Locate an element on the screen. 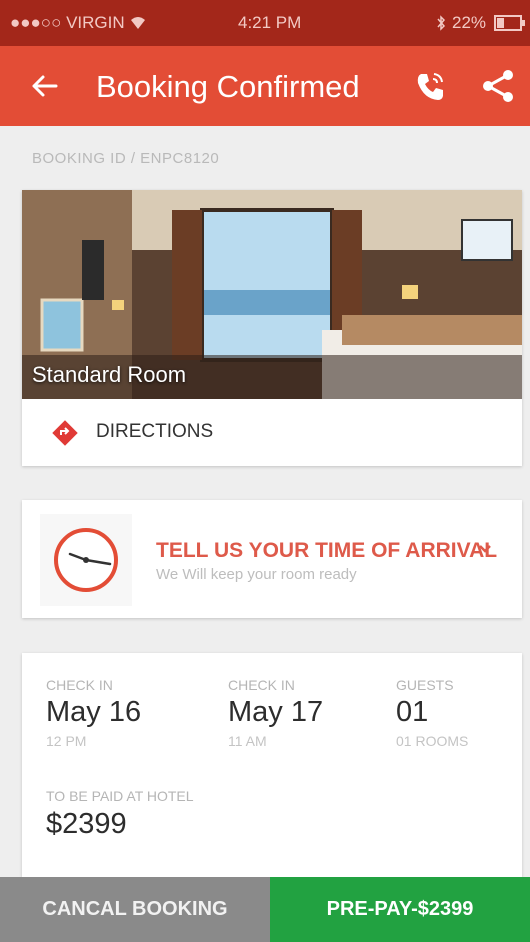  carrier-label: ●●●○○ VIRGIN is located at coordinates (67, 22).